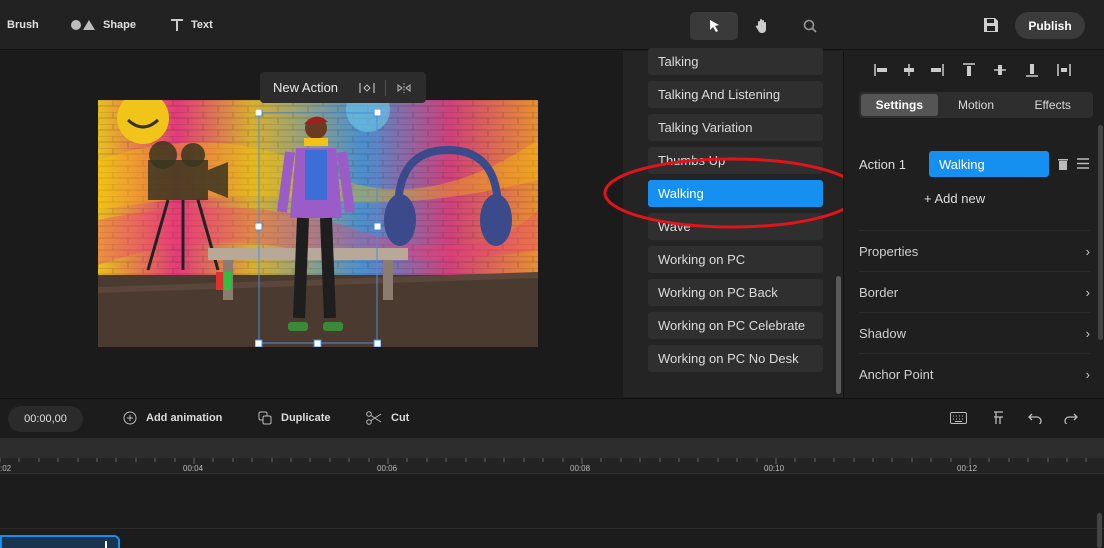 The width and height of the screenshot is (1104, 548). What do you see at coordinates (1071, 418) in the screenshot?
I see `redo-icon` at bounding box center [1071, 418].